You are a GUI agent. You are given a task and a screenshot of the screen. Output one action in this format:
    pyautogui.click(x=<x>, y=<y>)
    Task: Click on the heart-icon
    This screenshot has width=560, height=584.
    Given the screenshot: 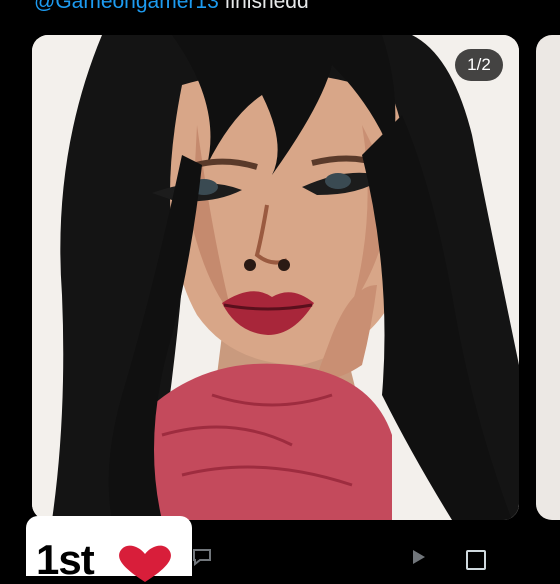 What is the action you would take?
    pyautogui.click(x=145, y=563)
    